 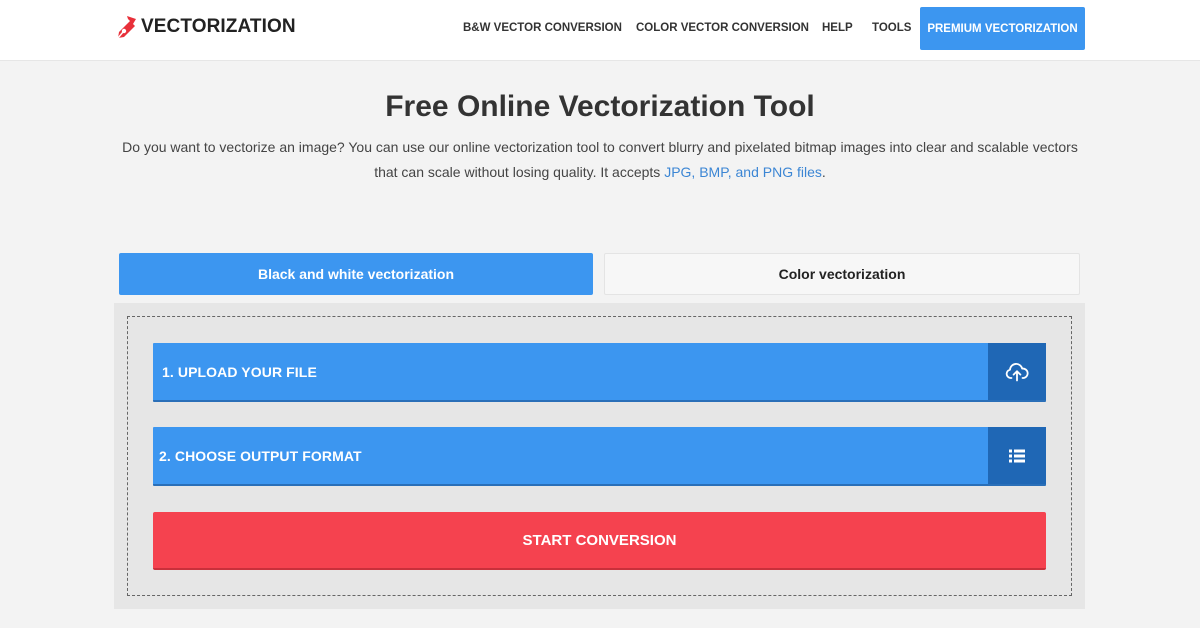 I want to click on tab-black-and-white: Black and white vectorization, so click(x=356, y=274).